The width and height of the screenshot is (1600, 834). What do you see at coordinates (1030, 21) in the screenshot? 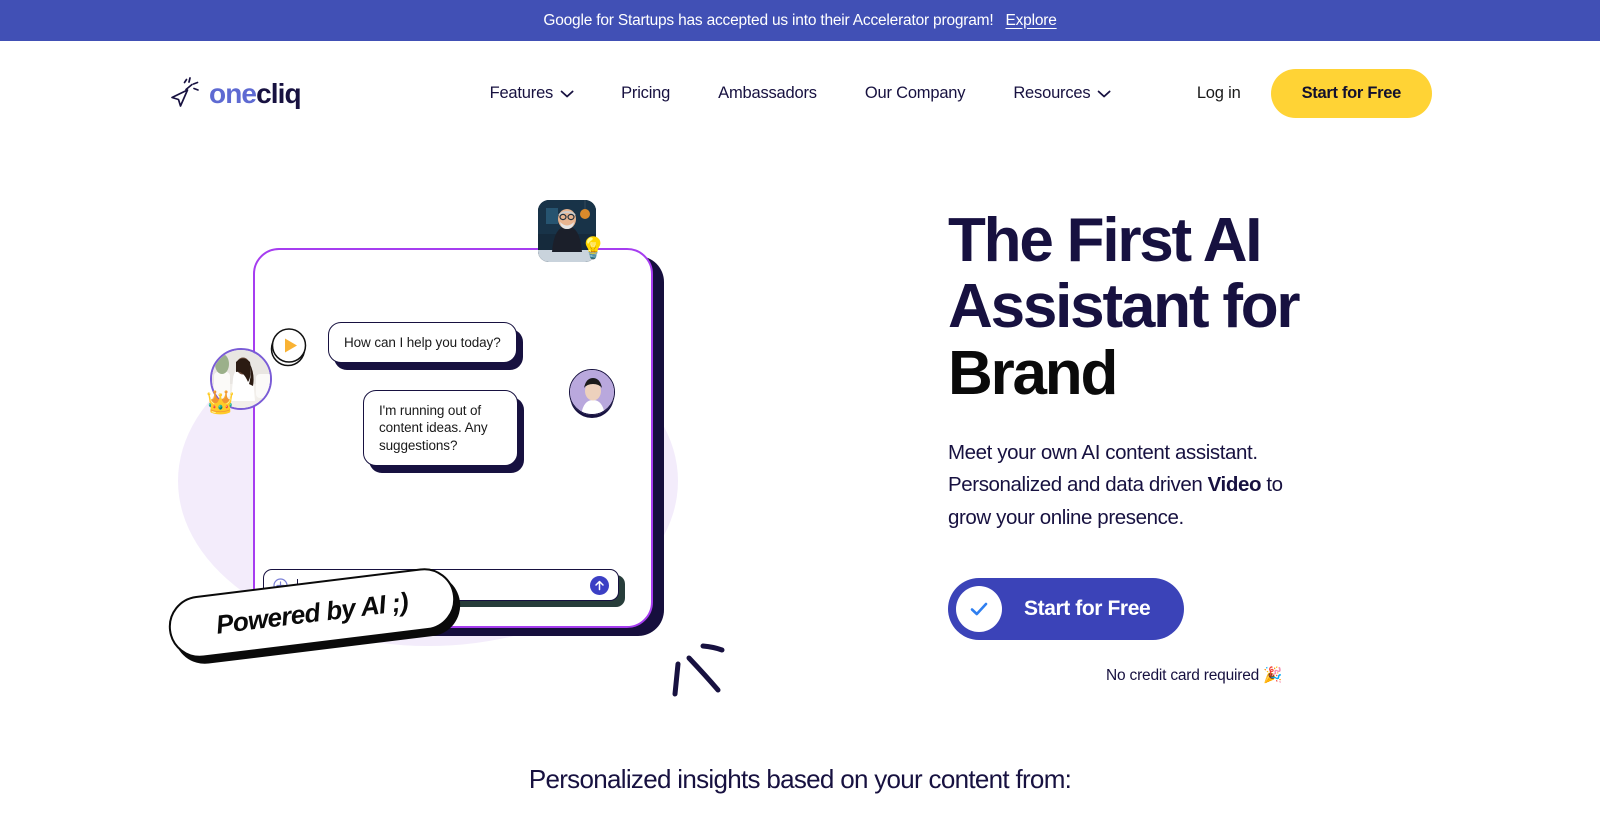
I see `announcement-explore-link: Explore` at bounding box center [1030, 21].